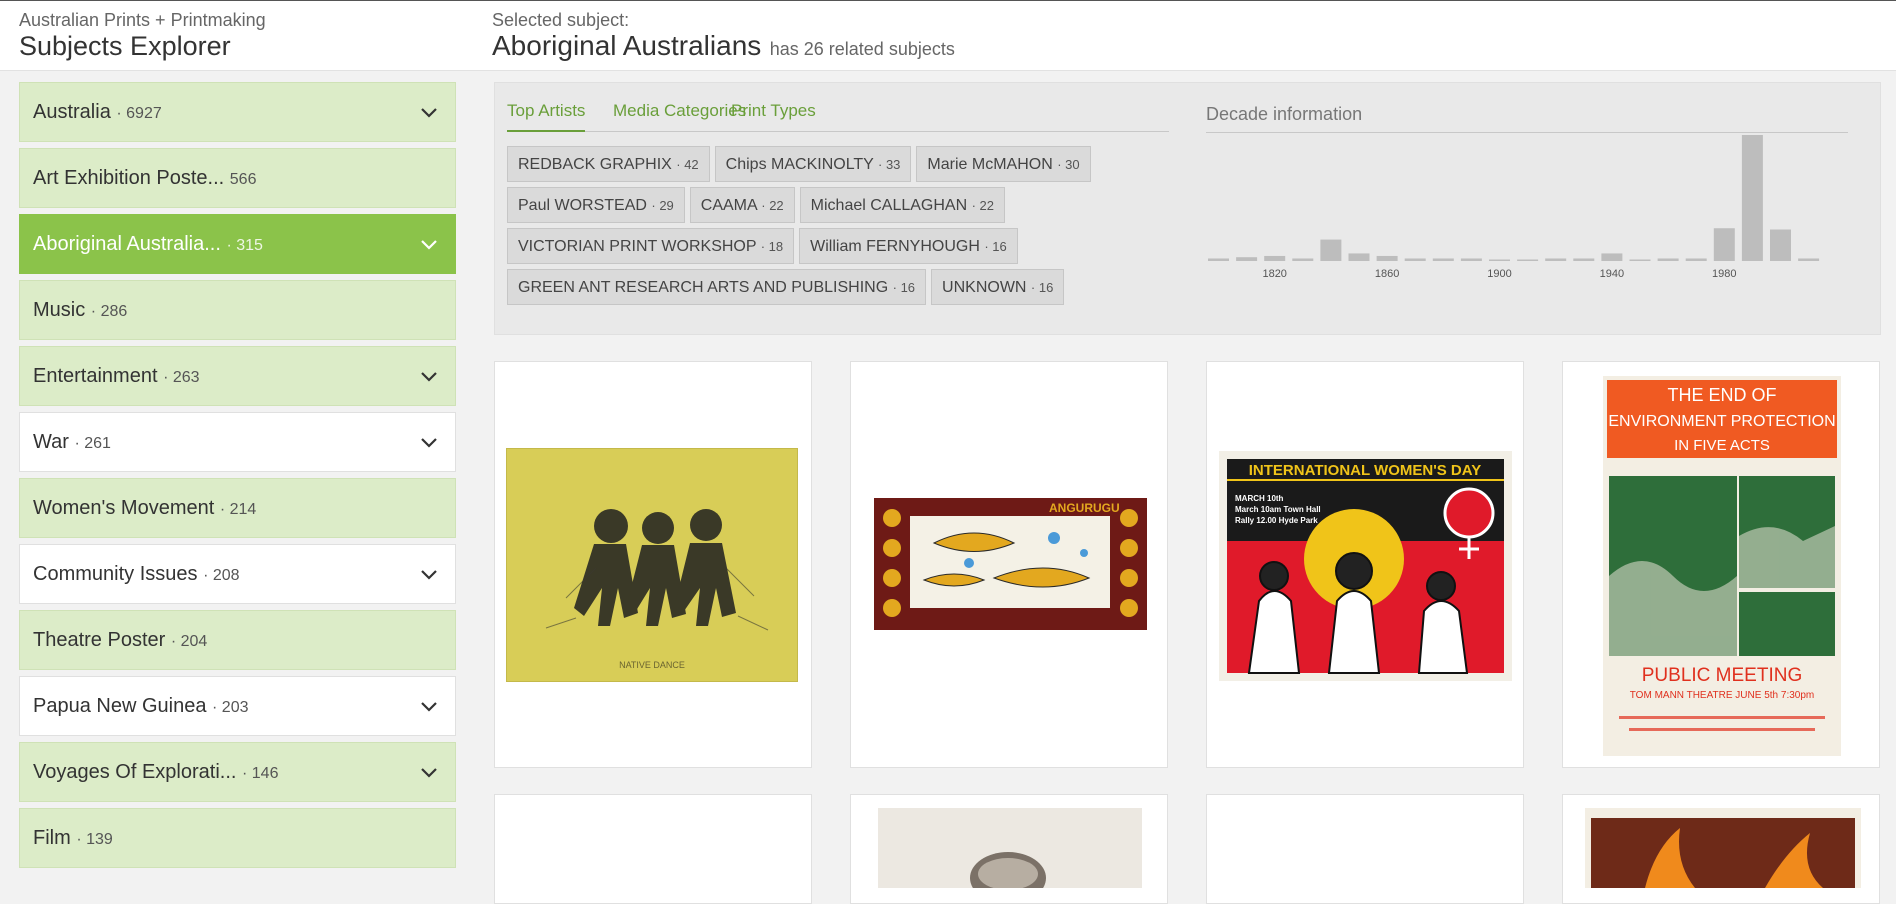 The height and width of the screenshot is (904, 1896). Describe the element at coordinates (72, 442) in the screenshot. I see `sidebar-item-text: War · 261` at that location.